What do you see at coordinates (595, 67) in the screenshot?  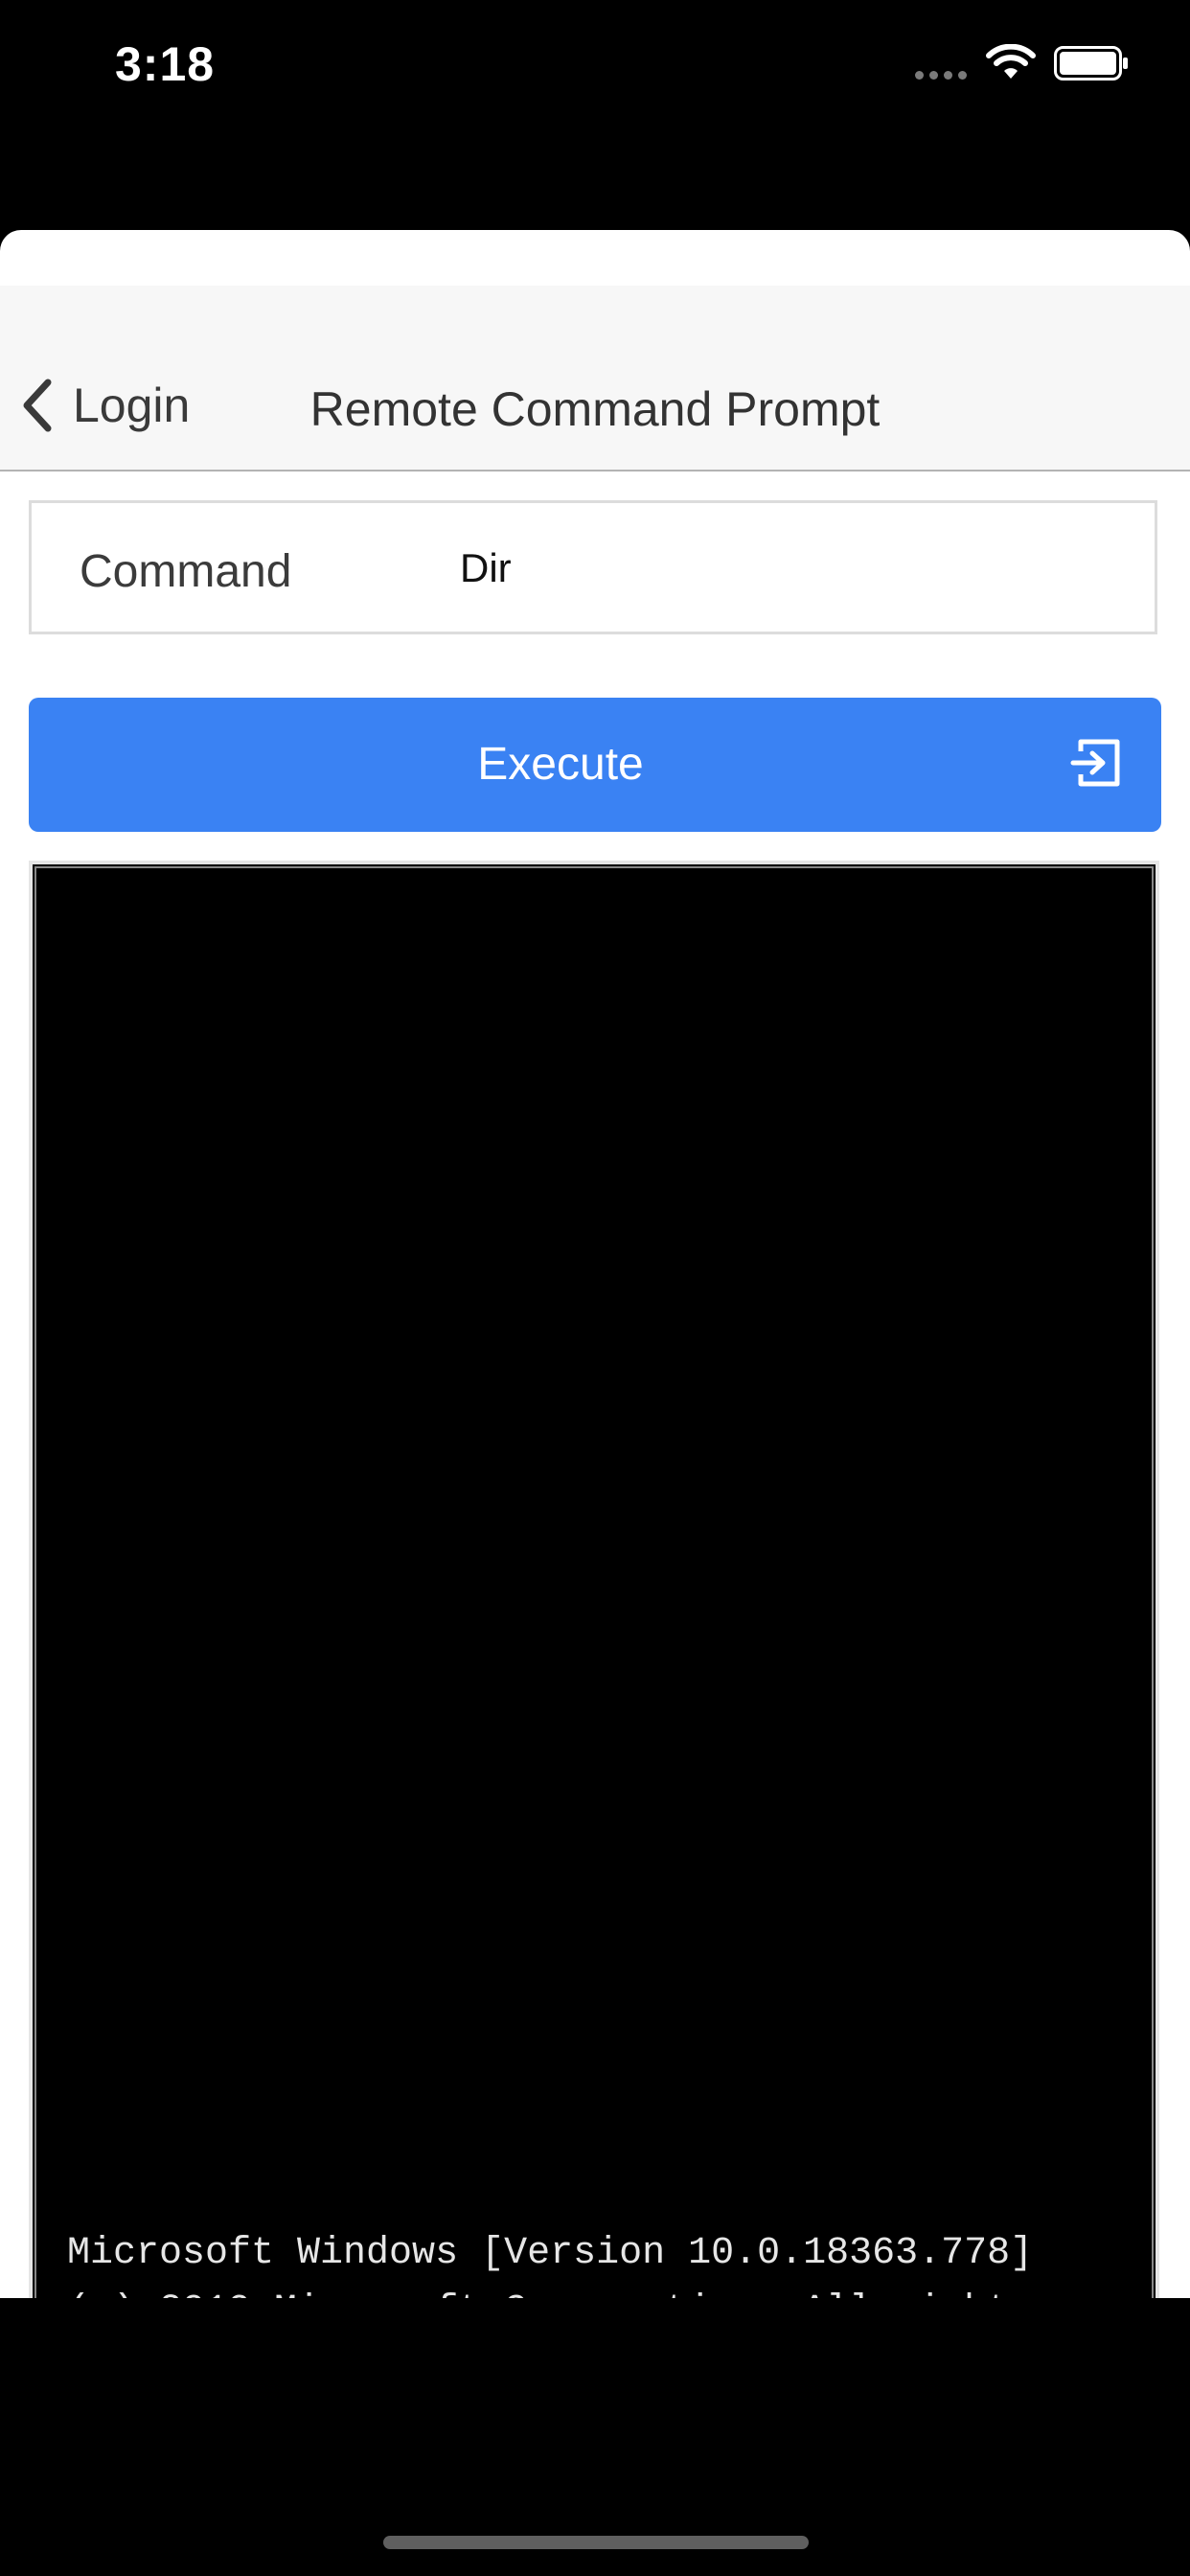 I see `status-bar: 3:18` at bounding box center [595, 67].